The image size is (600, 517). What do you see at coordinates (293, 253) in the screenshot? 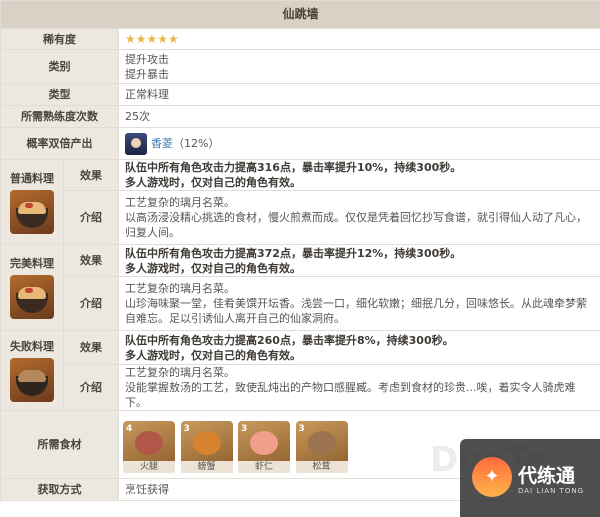
I see `effect-line: 队伍中所有角色攻击力提高372点，暴击率提升12%，持续300秒。` at bounding box center [293, 253].